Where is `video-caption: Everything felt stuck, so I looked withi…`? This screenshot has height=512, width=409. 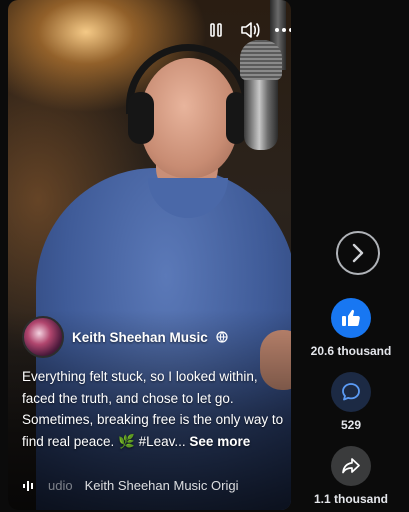 video-caption: Everything felt stuck, so I looked withi… is located at coordinates (153, 409).